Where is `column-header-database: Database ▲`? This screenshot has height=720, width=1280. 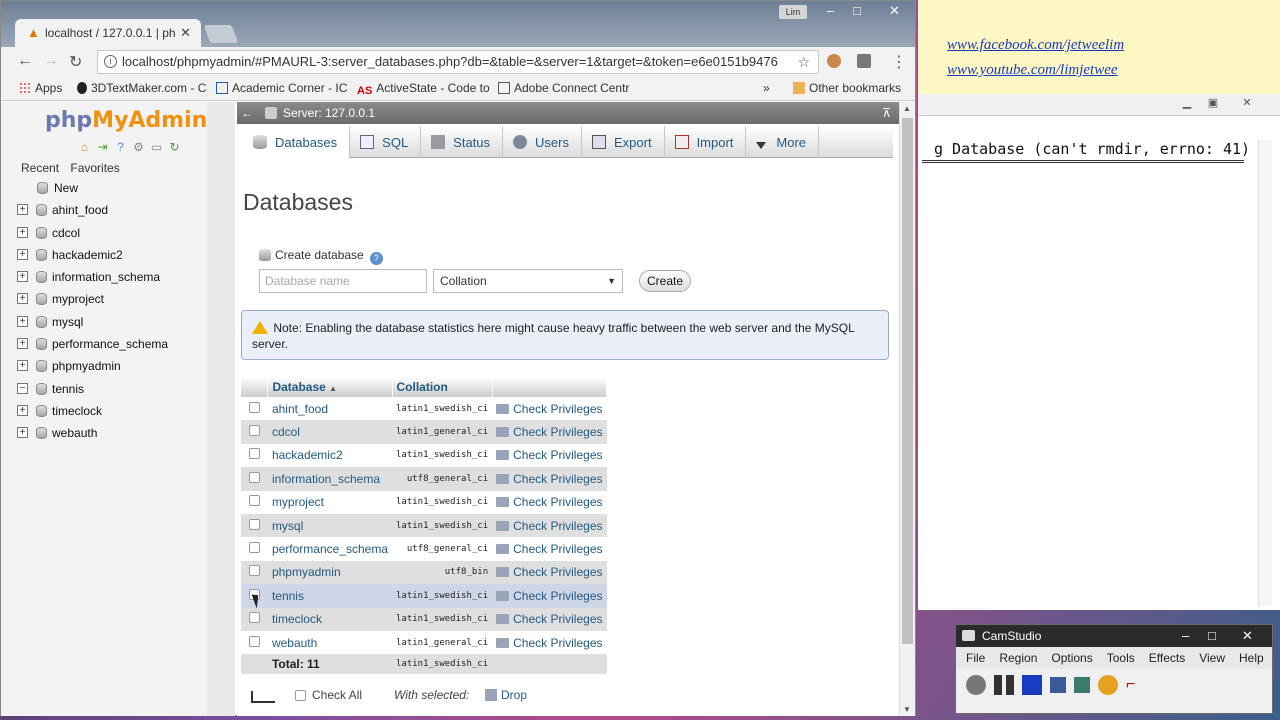
column-header-database: Database ▲ is located at coordinates (330, 387).